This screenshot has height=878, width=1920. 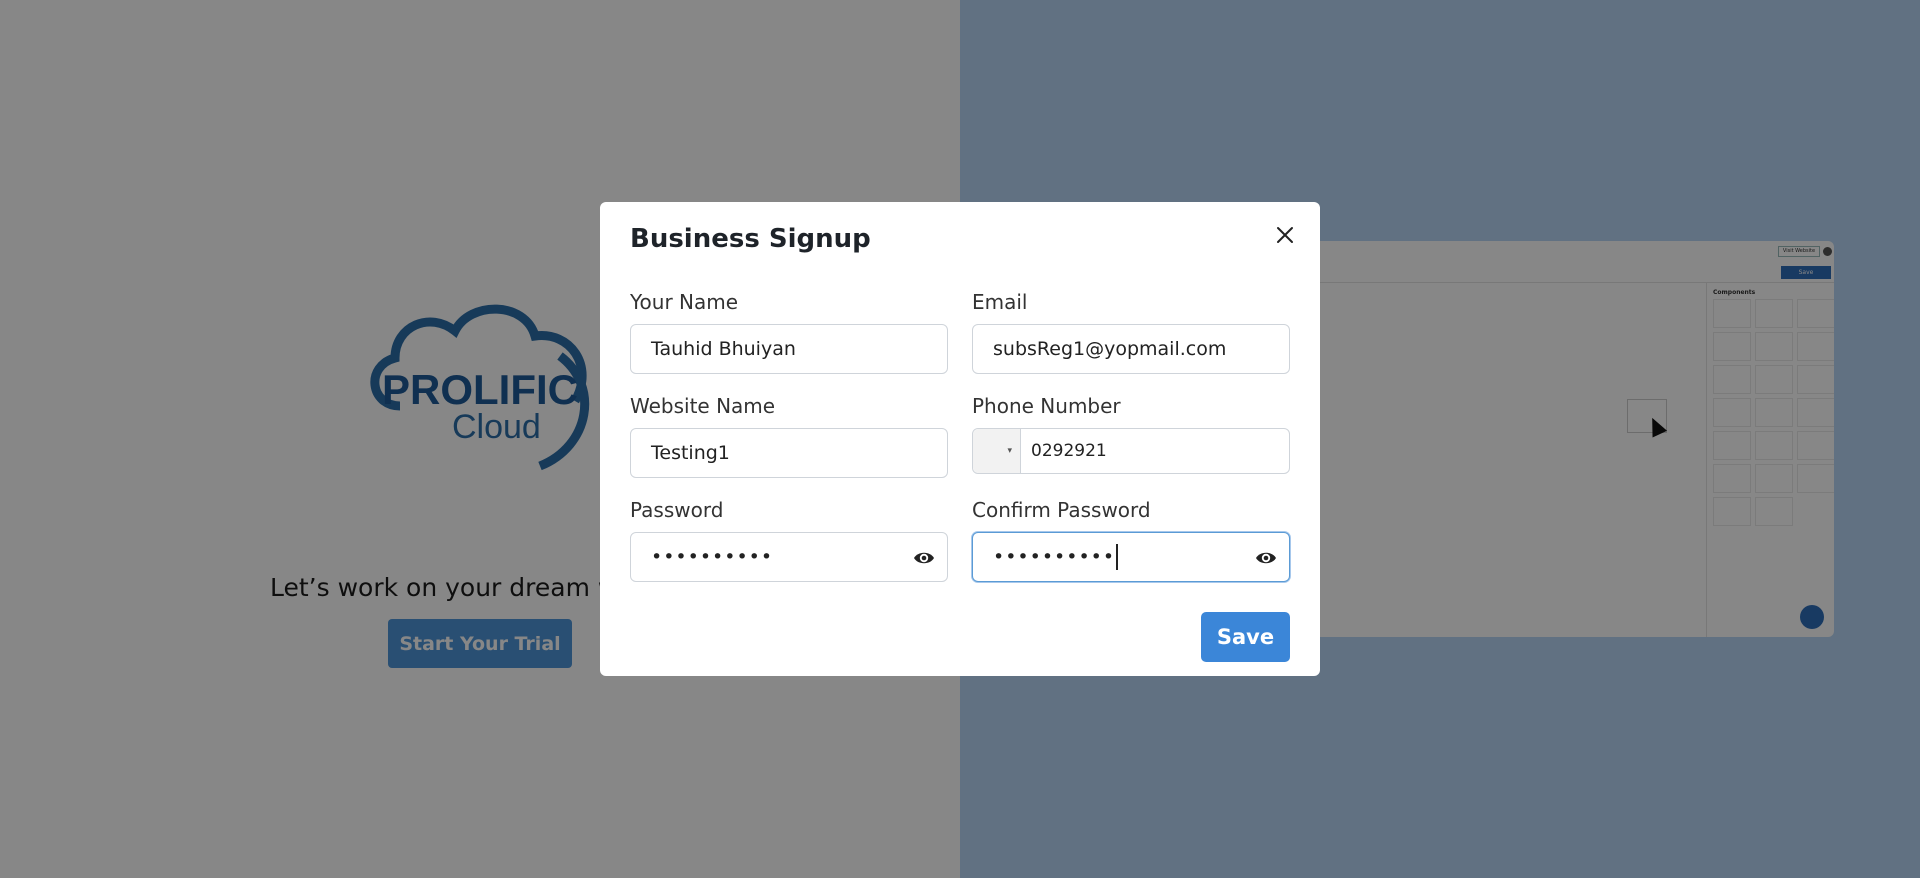 I want to click on password-field-group: Password ••••••••••, so click(x=789, y=540).